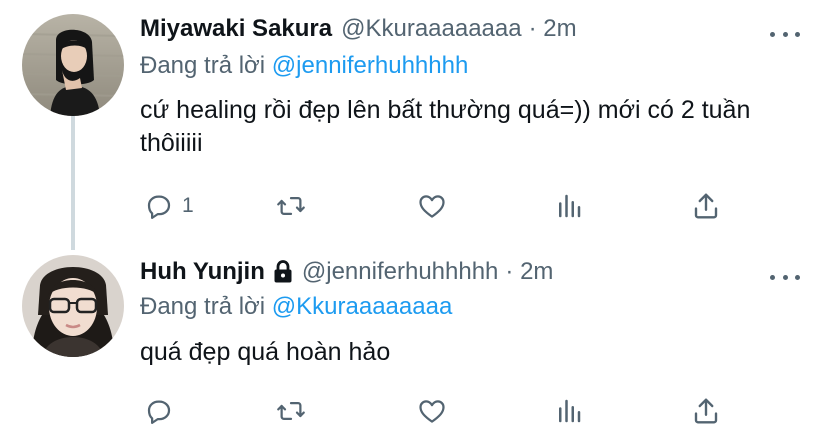  I want to click on replying-to: Đang trả lời @jenniferhuhhhhh, so click(304, 66).